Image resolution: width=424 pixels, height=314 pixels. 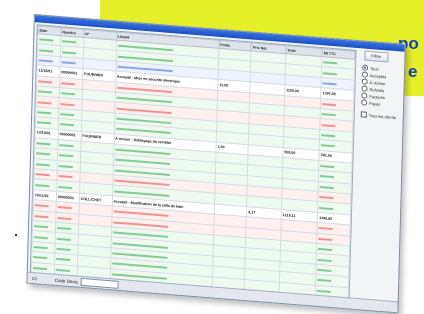 What do you see at coordinates (99, 283) in the screenshot?
I see `code-devis-input` at bounding box center [99, 283].